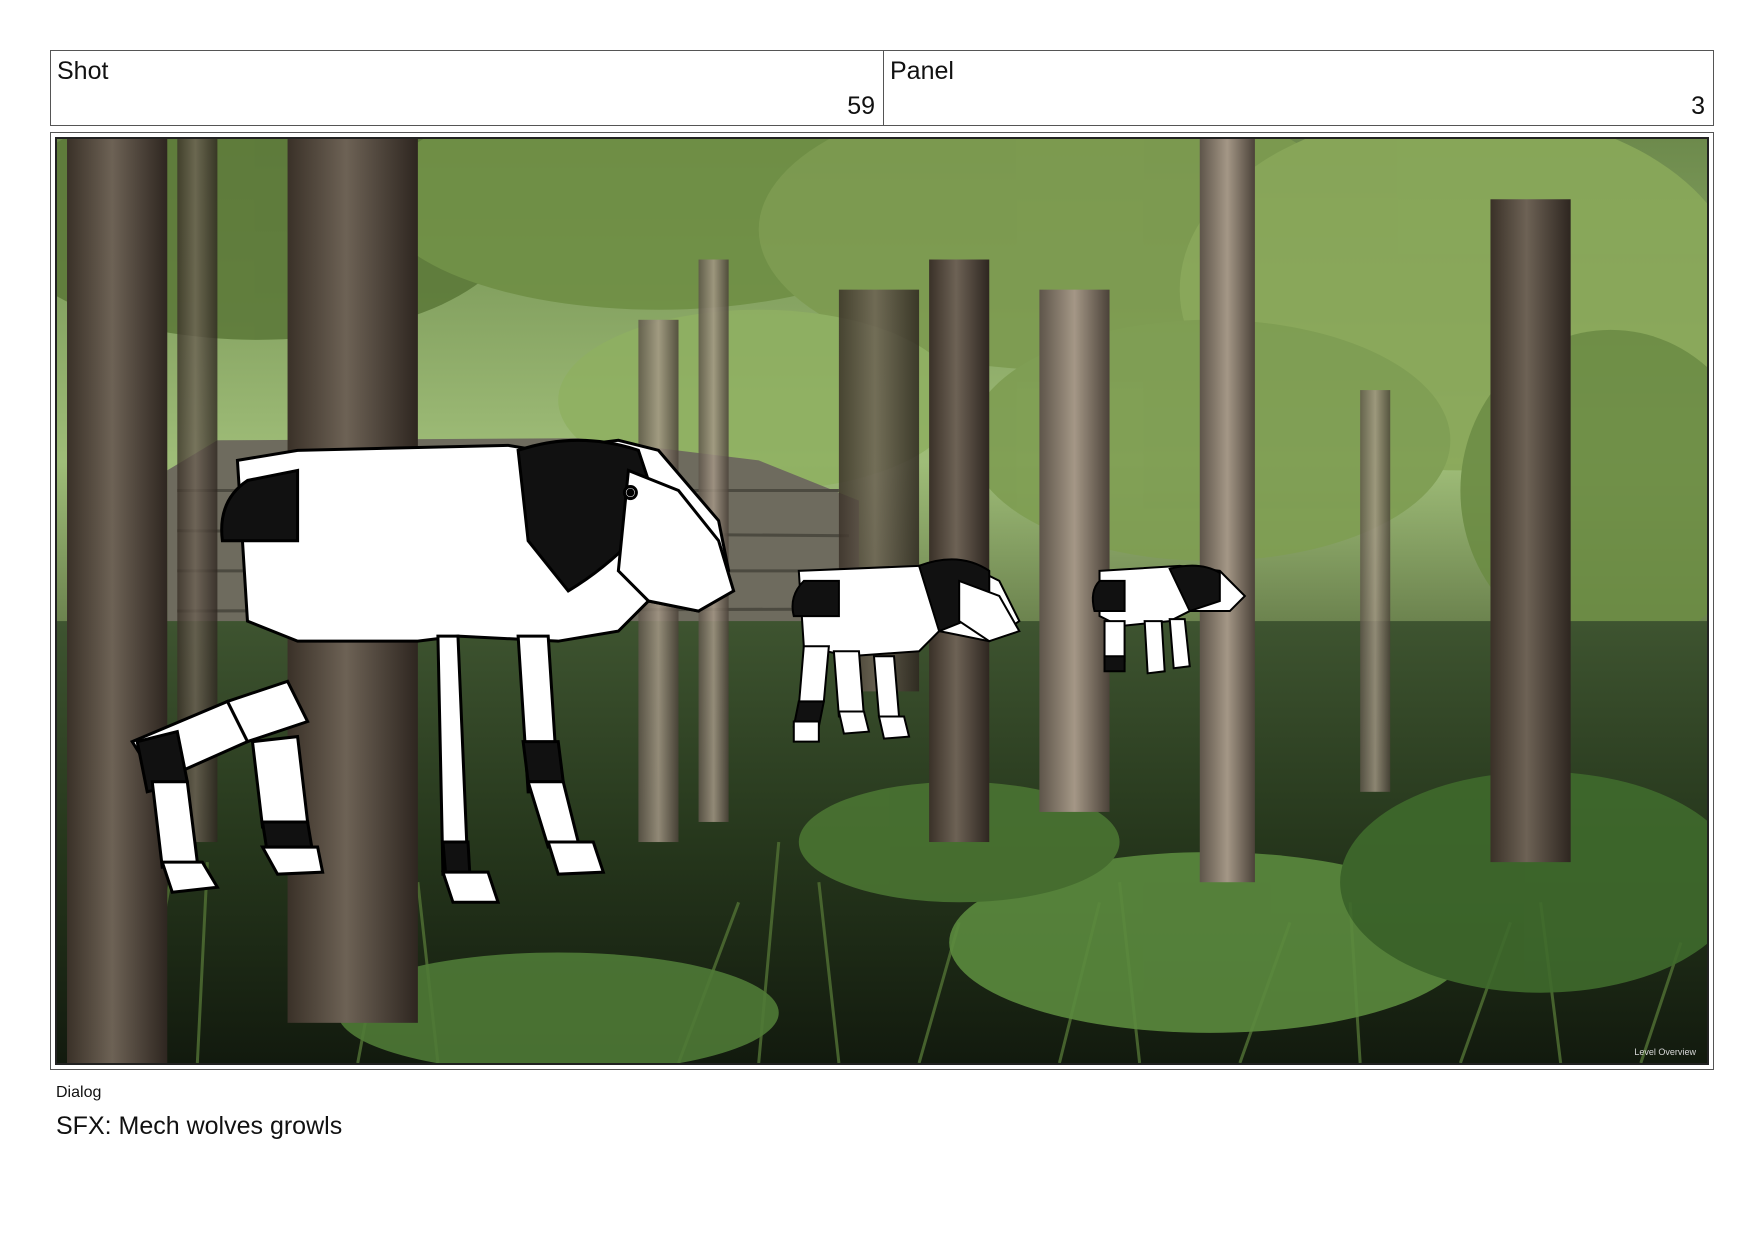  I want to click on shot-cell: Shot 59, so click(467, 88).